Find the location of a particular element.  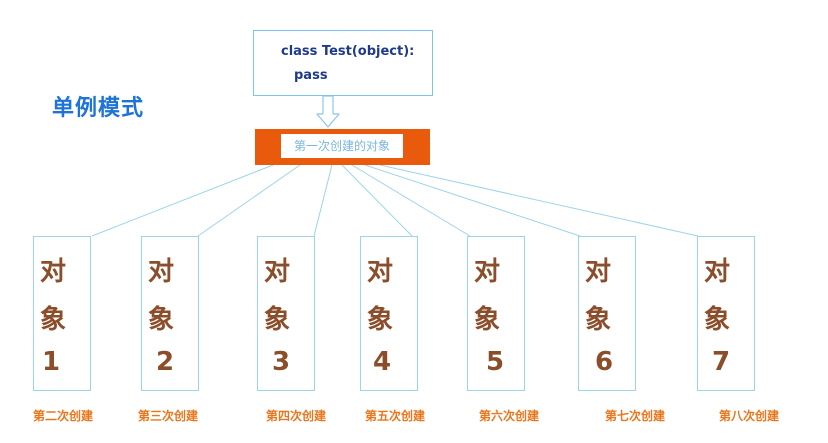

first-created-object-box: 第一次创建的对象 is located at coordinates (342, 147).